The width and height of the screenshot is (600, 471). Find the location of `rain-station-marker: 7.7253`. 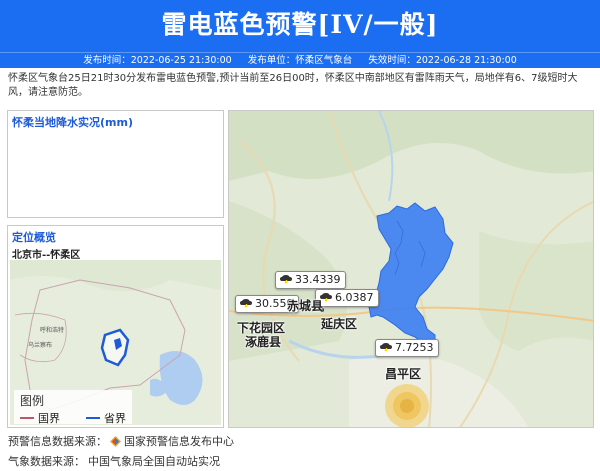

rain-station-marker: 7.7253 is located at coordinates (407, 348).